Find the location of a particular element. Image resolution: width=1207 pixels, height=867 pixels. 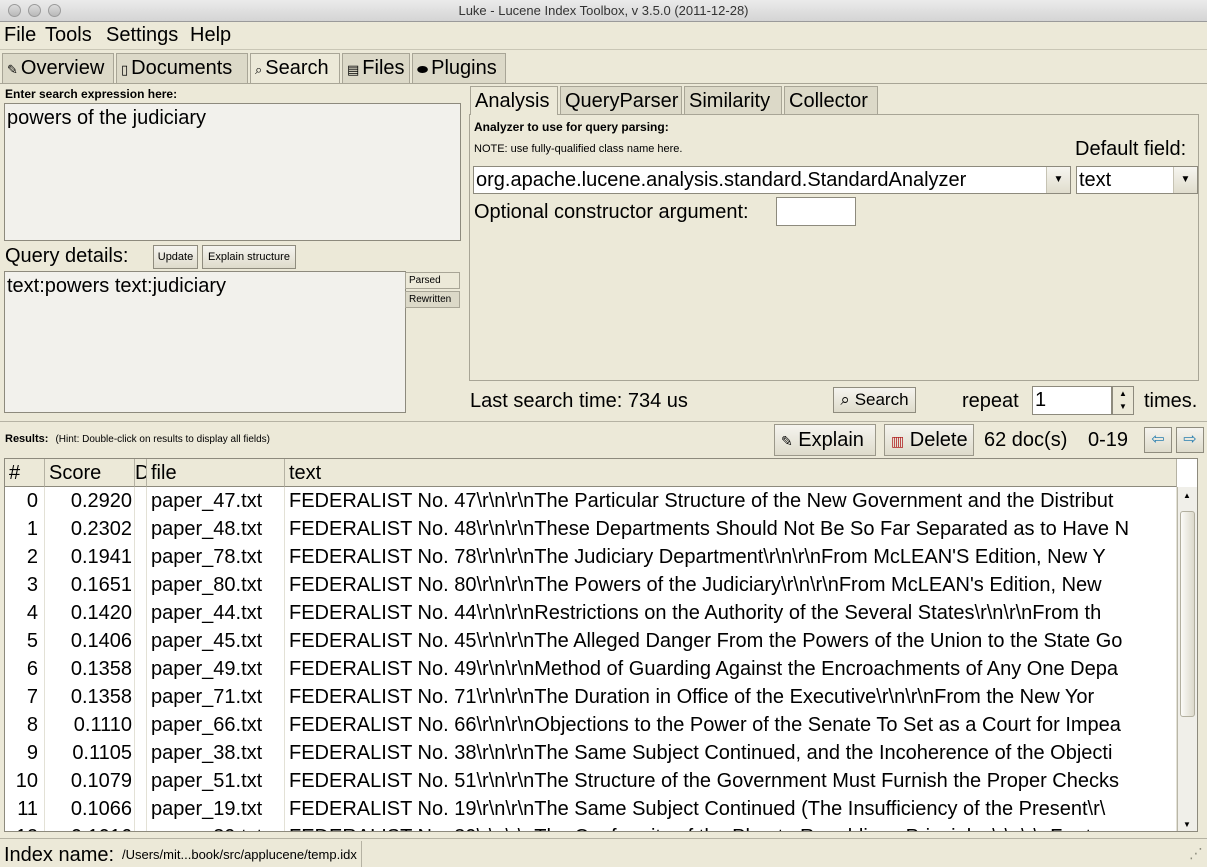

default-field-select: text ▼ is located at coordinates (1137, 180).